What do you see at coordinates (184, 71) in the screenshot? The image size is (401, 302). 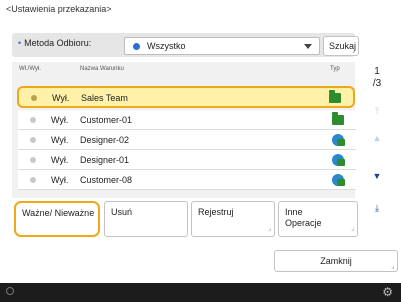 I see `list-header: Wł./Wył. Nazwa Warunku Typ` at bounding box center [184, 71].